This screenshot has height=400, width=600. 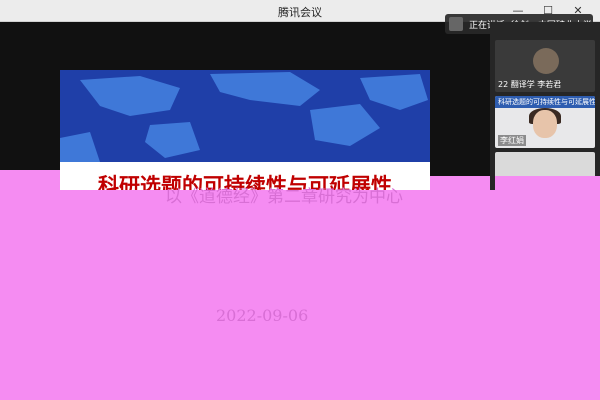 What do you see at coordinates (262, 315) in the screenshot?
I see `slide-date: 2022-09-06` at bounding box center [262, 315].